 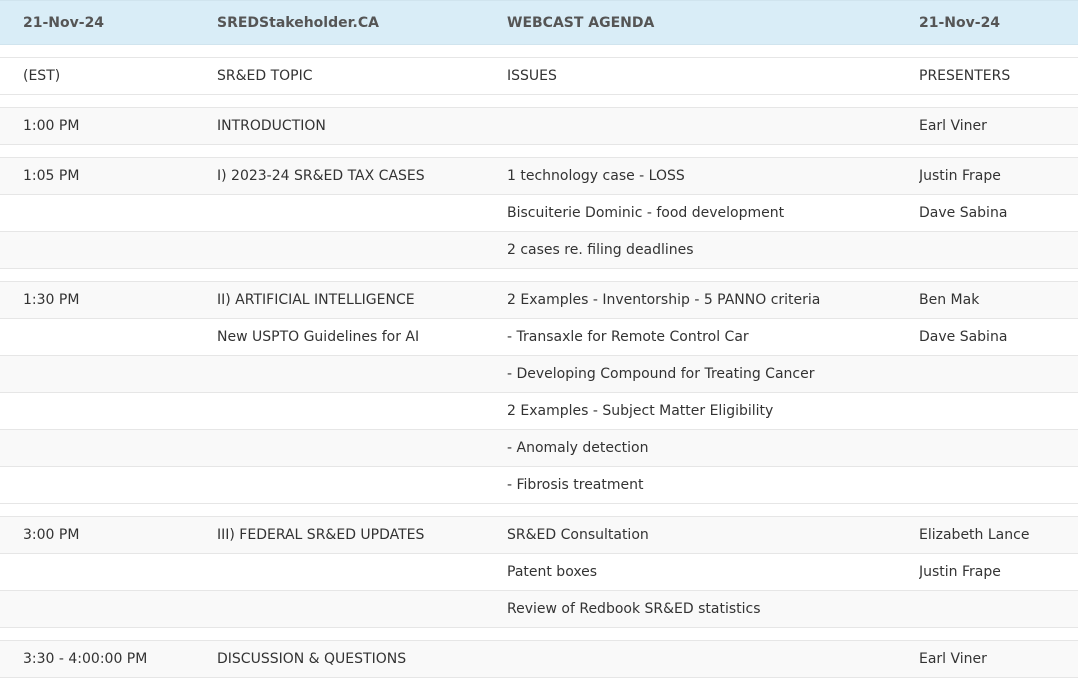 What do you see at coordinates (362, 22) in the screenshot?
I see `header-site: SREDStakeholder.CA` at bounding box center [362, 22].